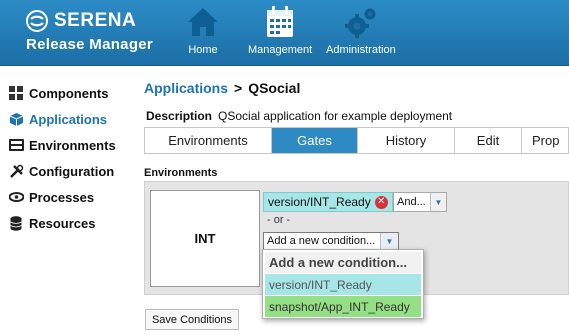 Image resolution: width=569 pixels, height=335 pixels. I want to click on dropdown-option-snapshot: snapshot/App_INT_Ready, so click(343, 306).